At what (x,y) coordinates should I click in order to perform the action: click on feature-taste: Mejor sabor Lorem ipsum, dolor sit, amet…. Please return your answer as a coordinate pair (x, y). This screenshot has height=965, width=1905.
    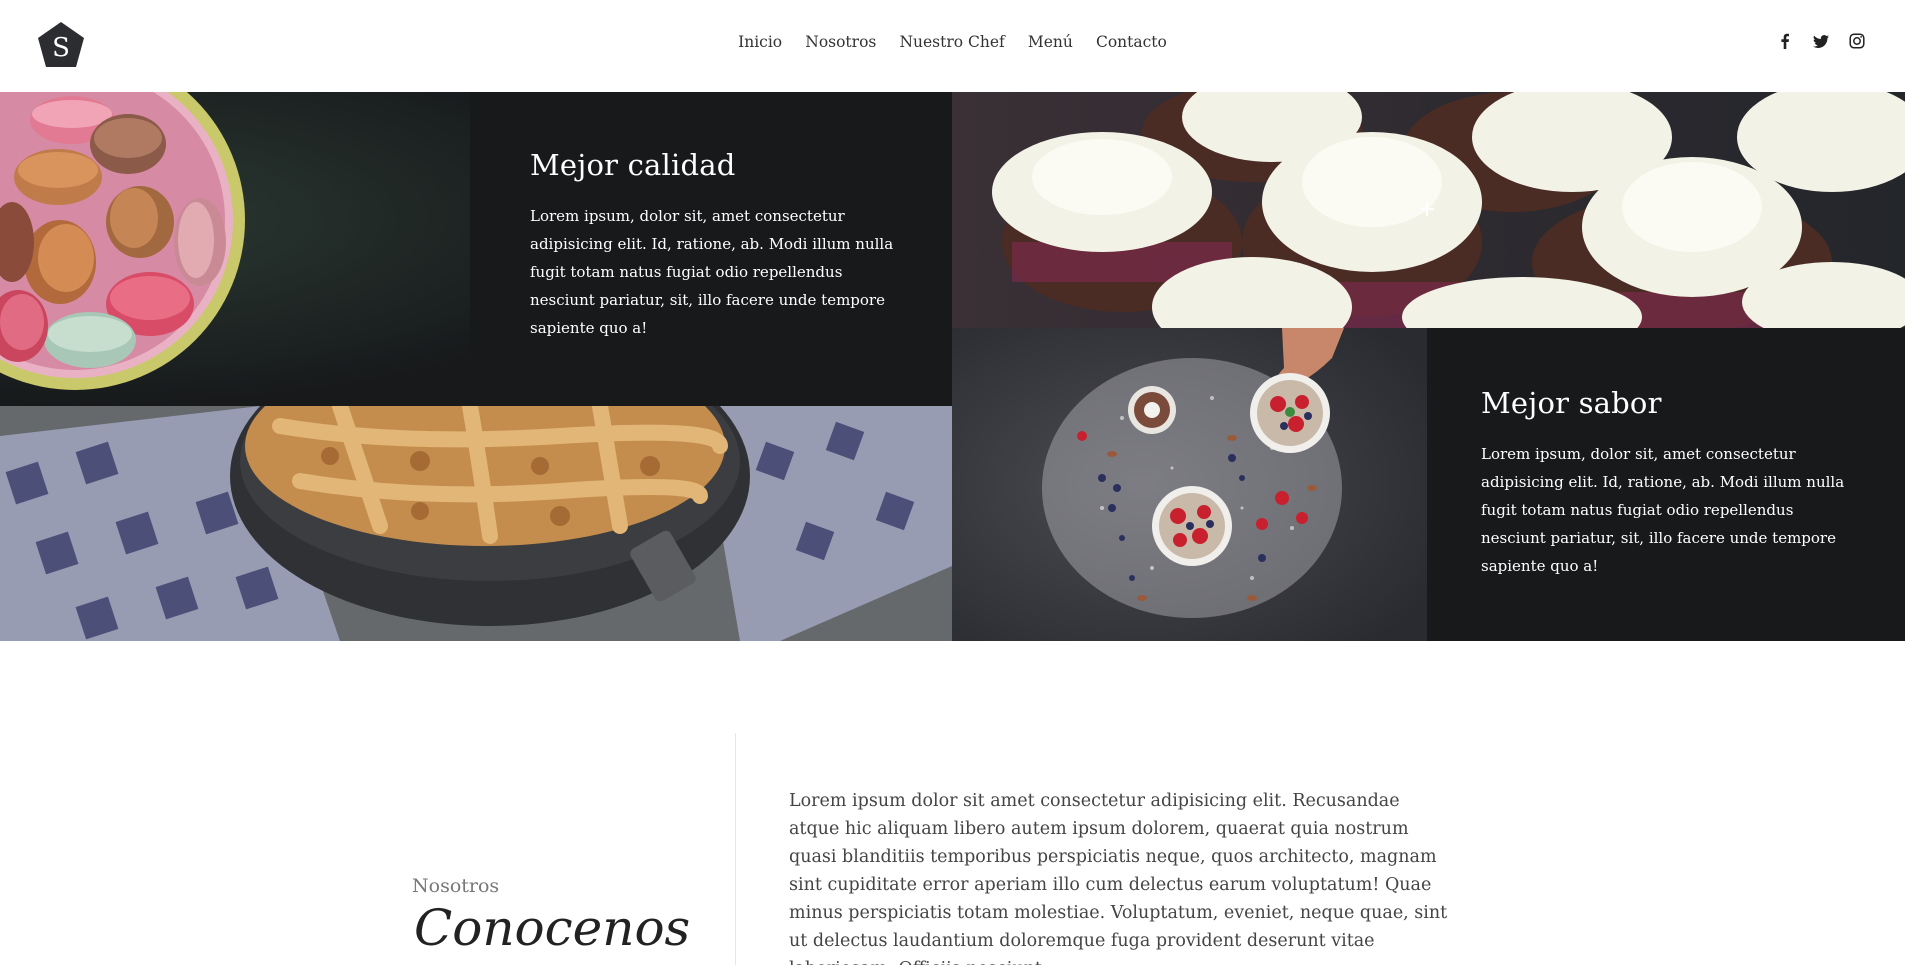
    Looking at the image, I should click on (1671, 483).